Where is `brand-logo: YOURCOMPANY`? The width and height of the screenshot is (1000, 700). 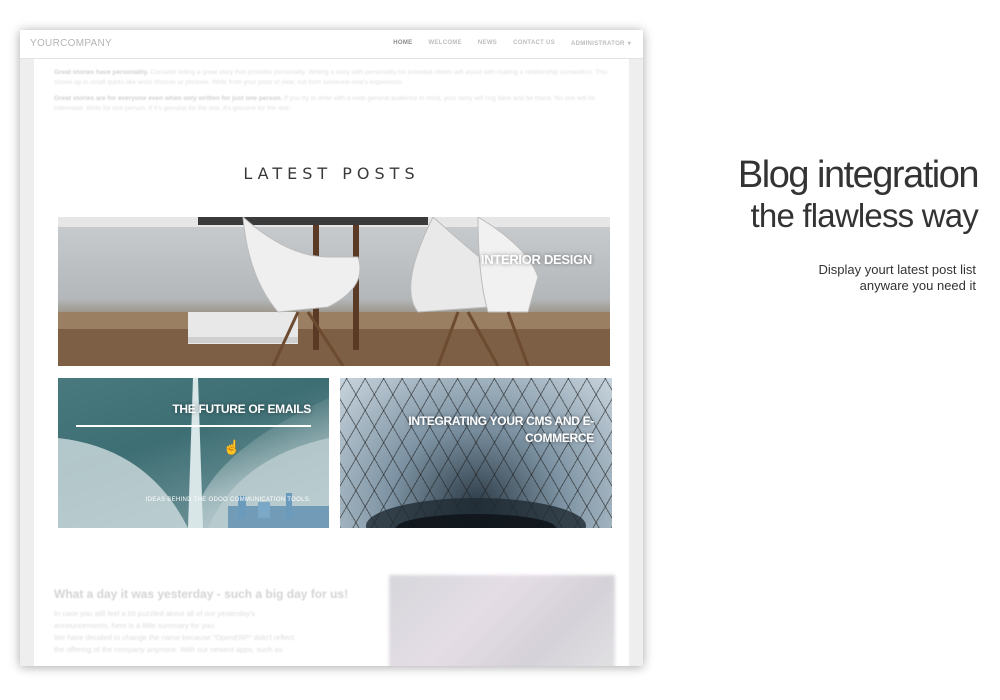
brand-logo: YOURCOMPANY is located at coordinates (71, 43).